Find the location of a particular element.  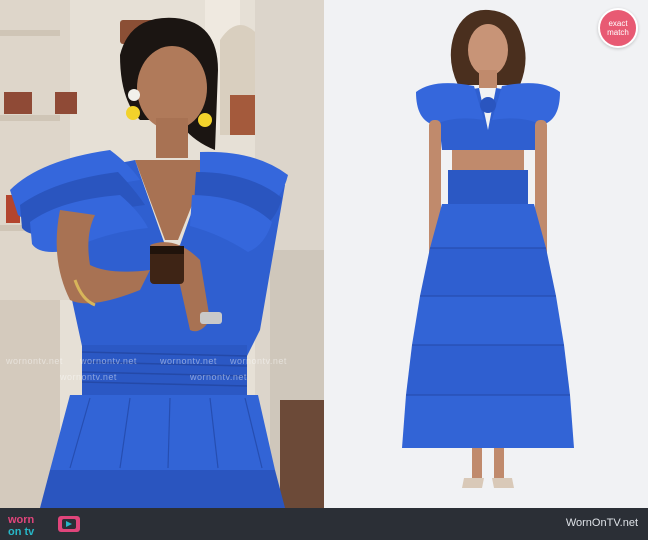

site-credit: WornOnTV.net is located at coordinates (602, 523).